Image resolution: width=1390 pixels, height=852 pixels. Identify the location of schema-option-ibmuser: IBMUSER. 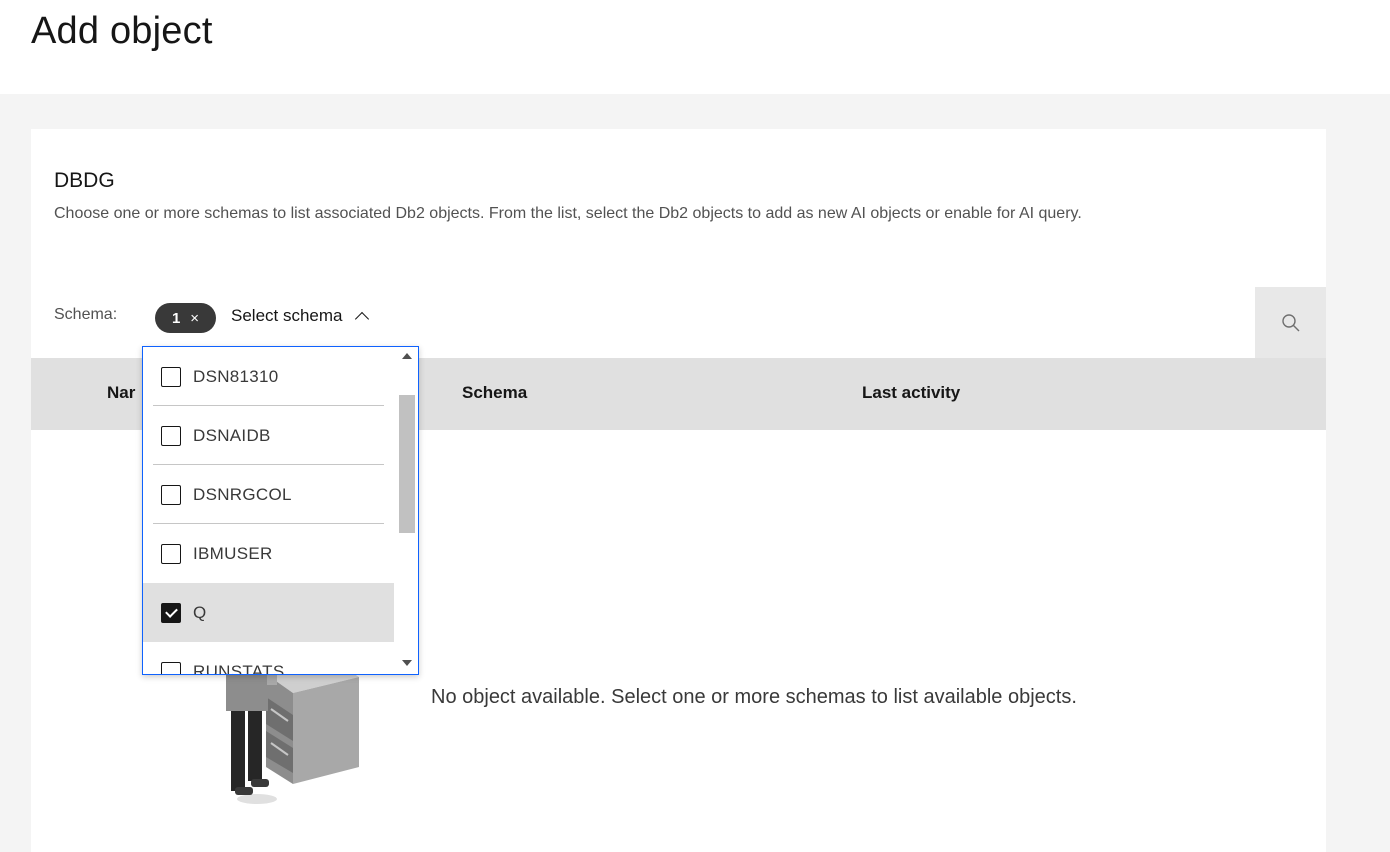
(268, 553).